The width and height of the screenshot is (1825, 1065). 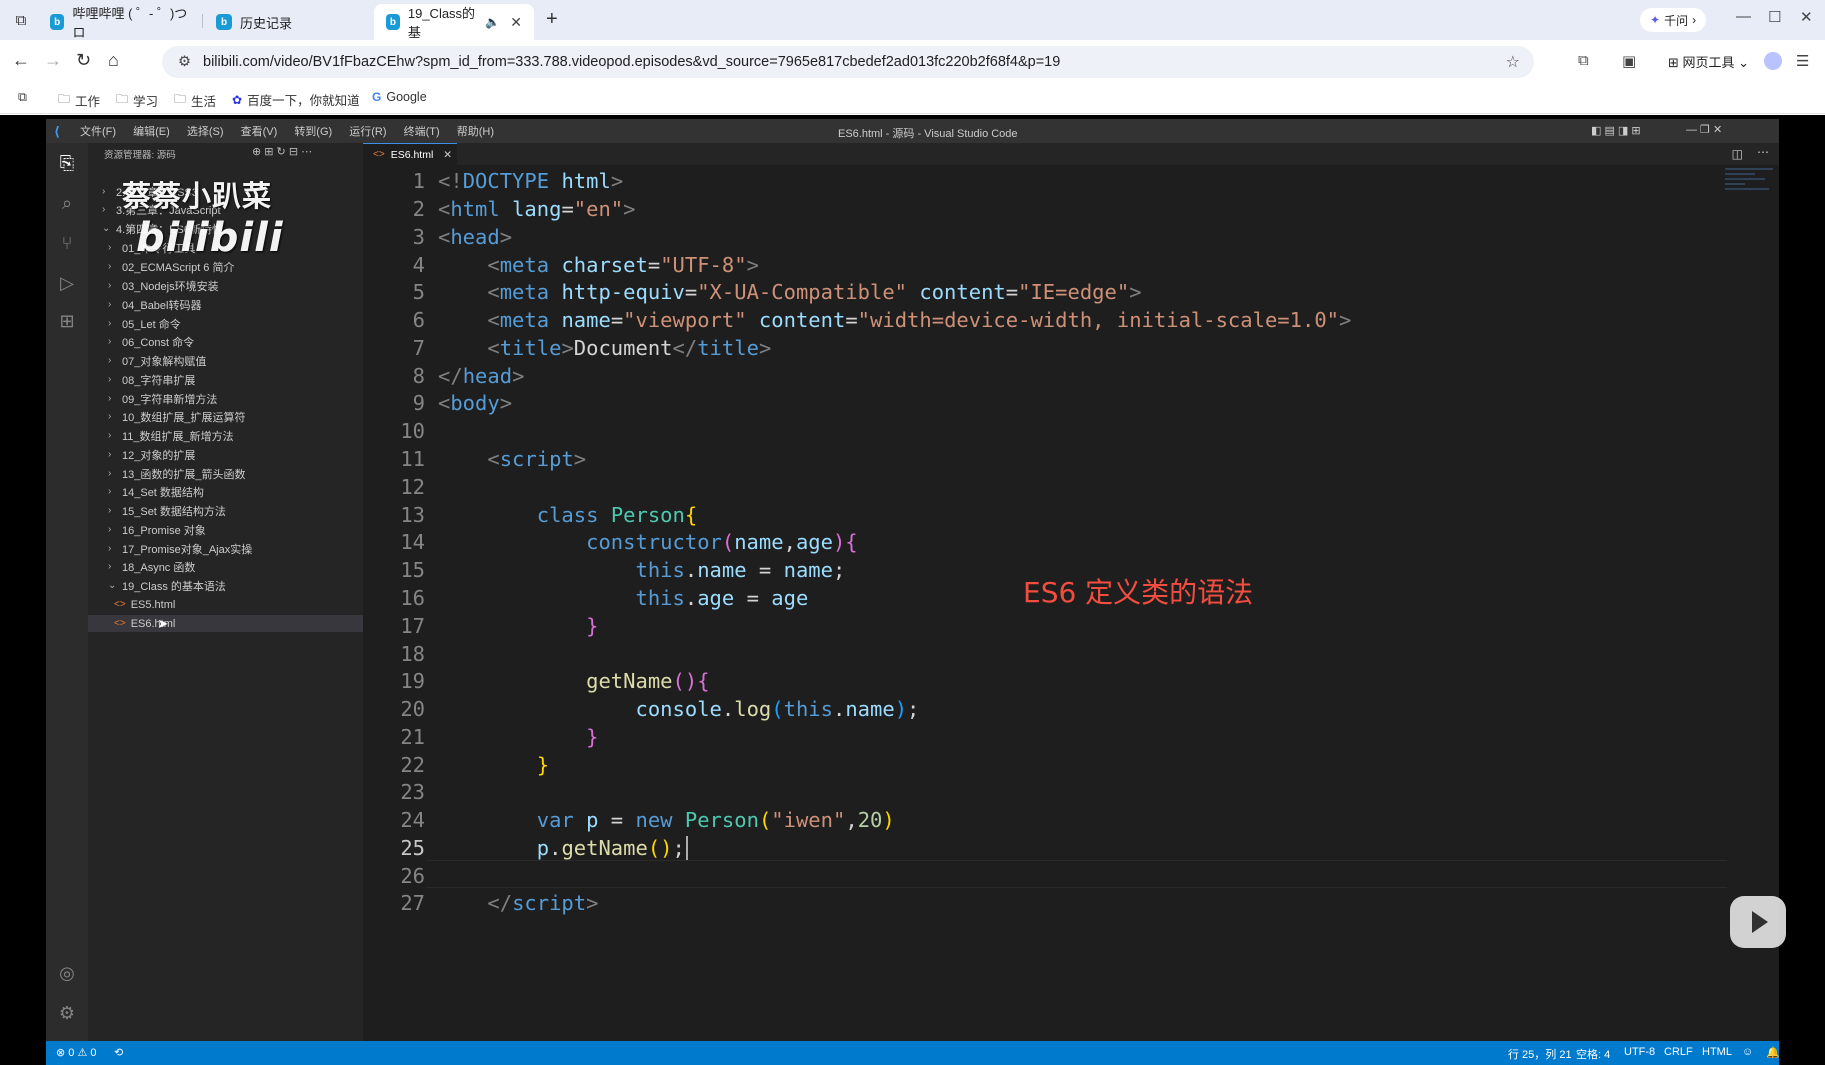 What do you see at coordinates (225, 473) in the screenshot?
I see `tree-item: › 13_函数的扩展_箭头函数` at bounding box center [225, 473].